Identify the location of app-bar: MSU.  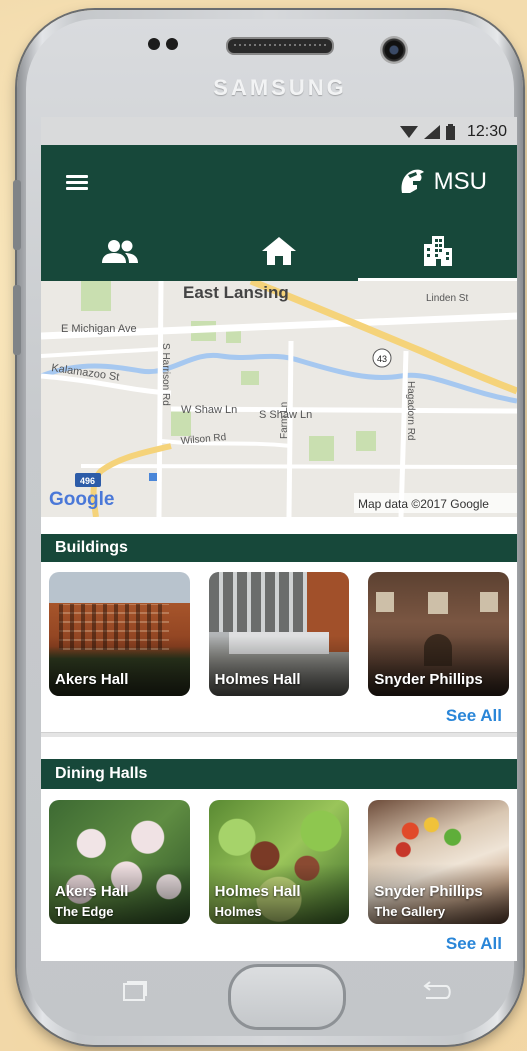
(279, 182).